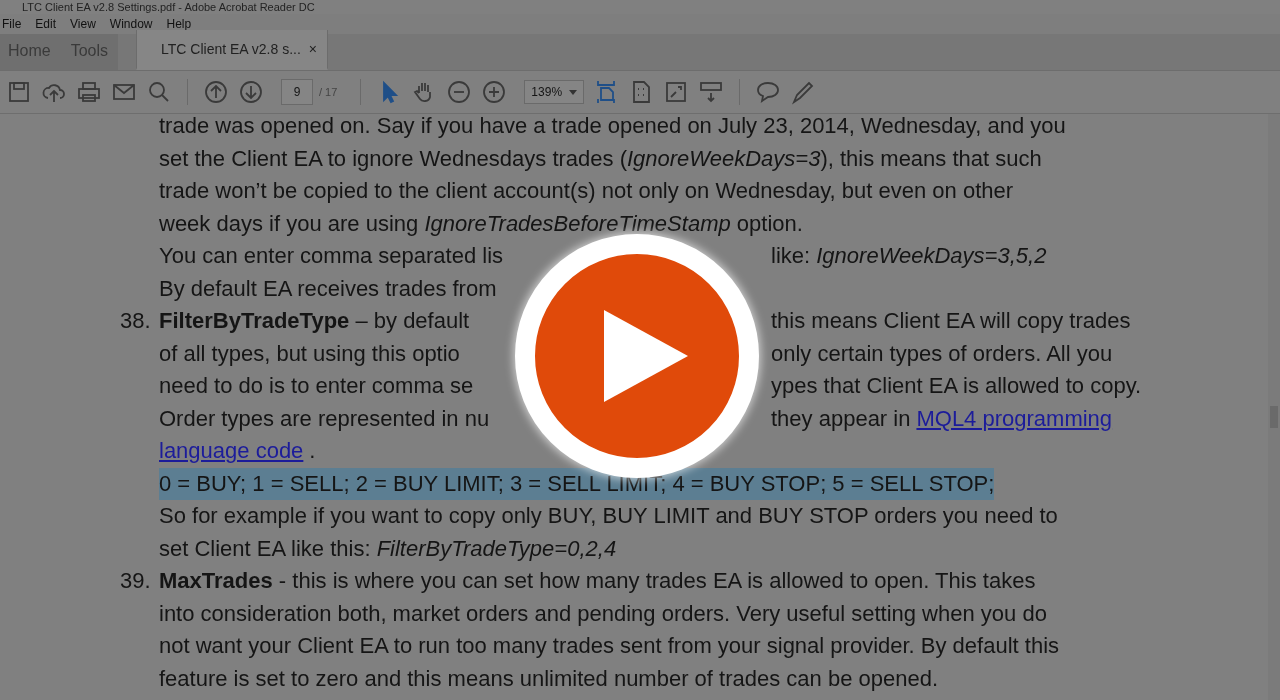 This screenshot has width=1280, height=700. Describe the element at coordinates (19, 92) in the screenshot. I see `save-icon` at that location.